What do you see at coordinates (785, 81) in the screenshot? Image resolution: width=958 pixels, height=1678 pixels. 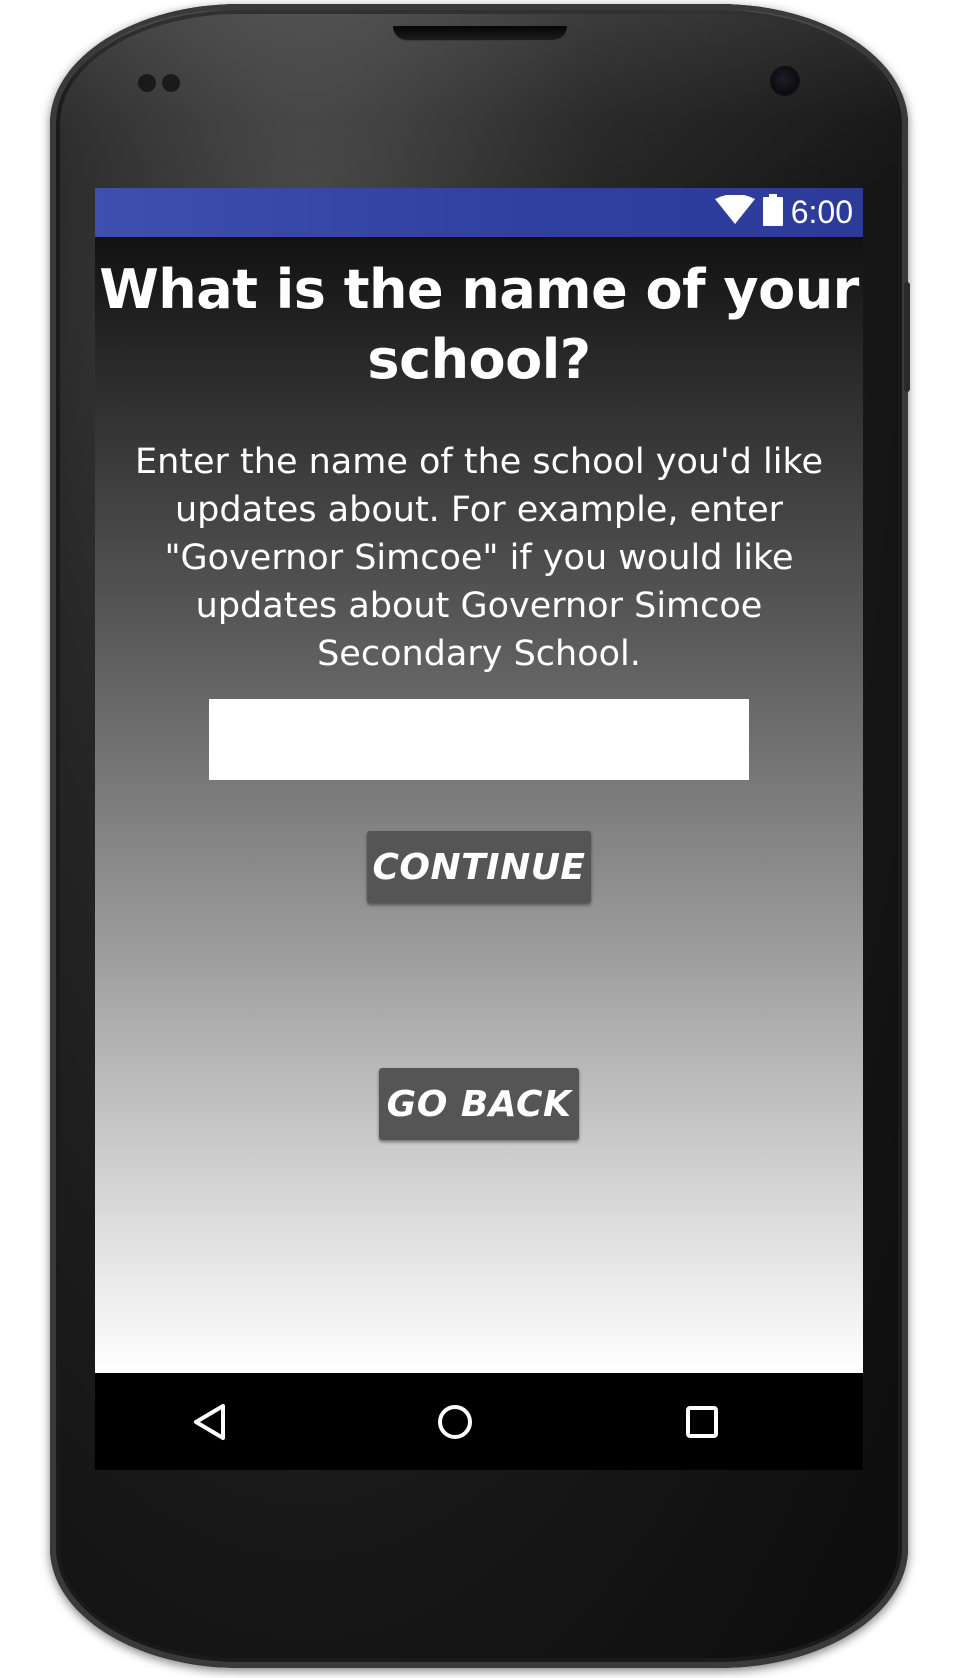 I see `front-camera` at bounding box center [785, 81].